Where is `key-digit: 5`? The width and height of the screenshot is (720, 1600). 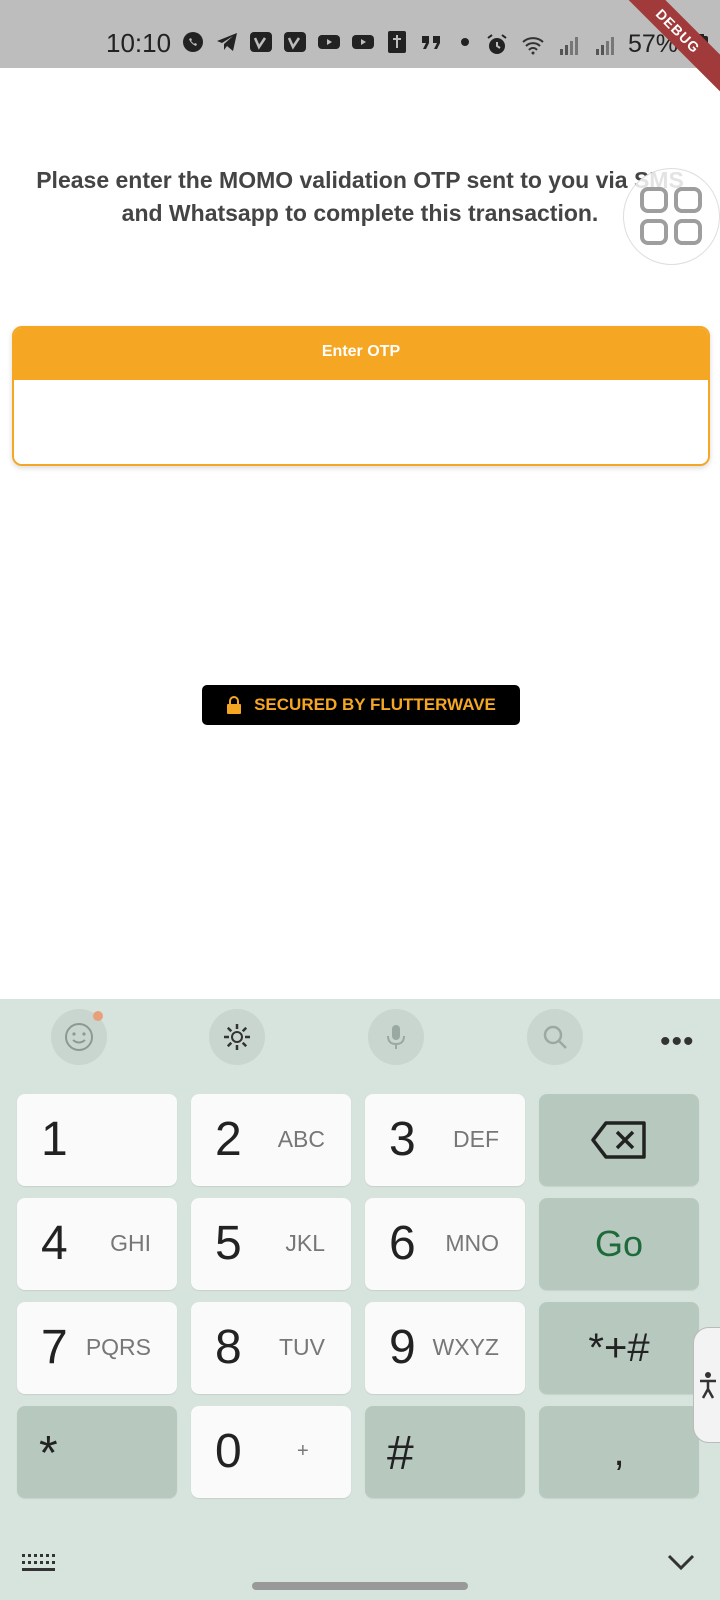 key-digit: 5 is located at coordinates (228, 1243).